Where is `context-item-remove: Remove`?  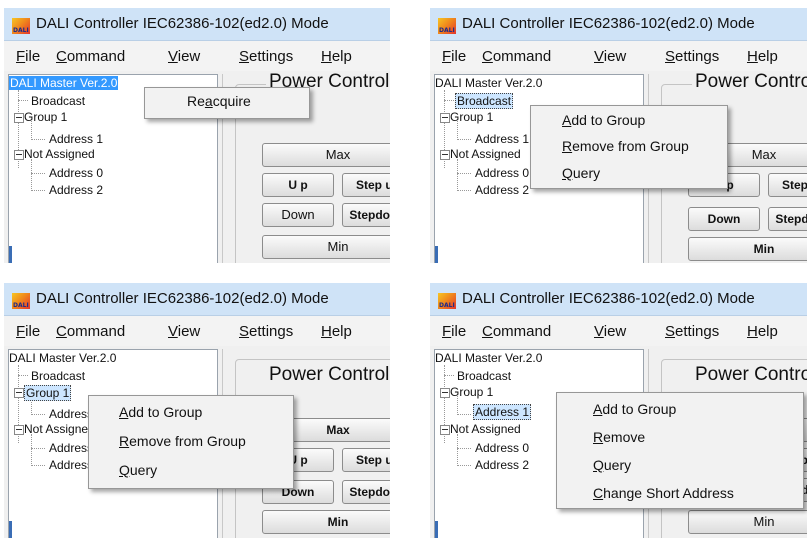 context-item-remove: Remove is located at coordinates (619, 437).